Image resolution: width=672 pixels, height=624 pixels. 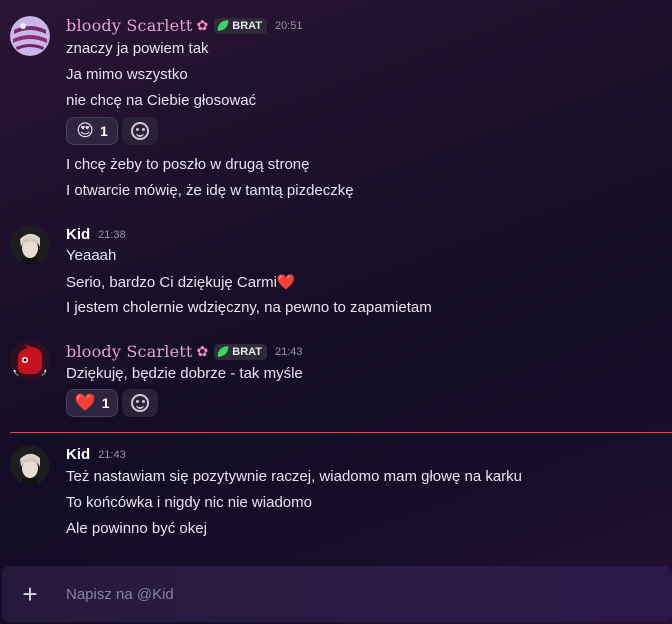 I want to click on heart-eyes-emoji-icon: 😍, so click(x=85, y=130).